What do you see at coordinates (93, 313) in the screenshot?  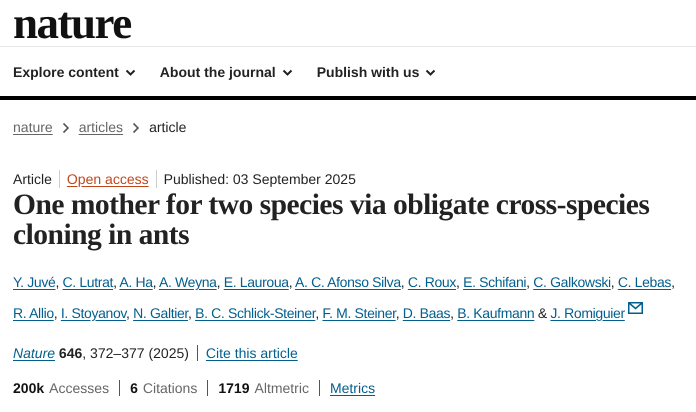 I see `author-link: I. Stoyanov` at bounding box center [93, 313].